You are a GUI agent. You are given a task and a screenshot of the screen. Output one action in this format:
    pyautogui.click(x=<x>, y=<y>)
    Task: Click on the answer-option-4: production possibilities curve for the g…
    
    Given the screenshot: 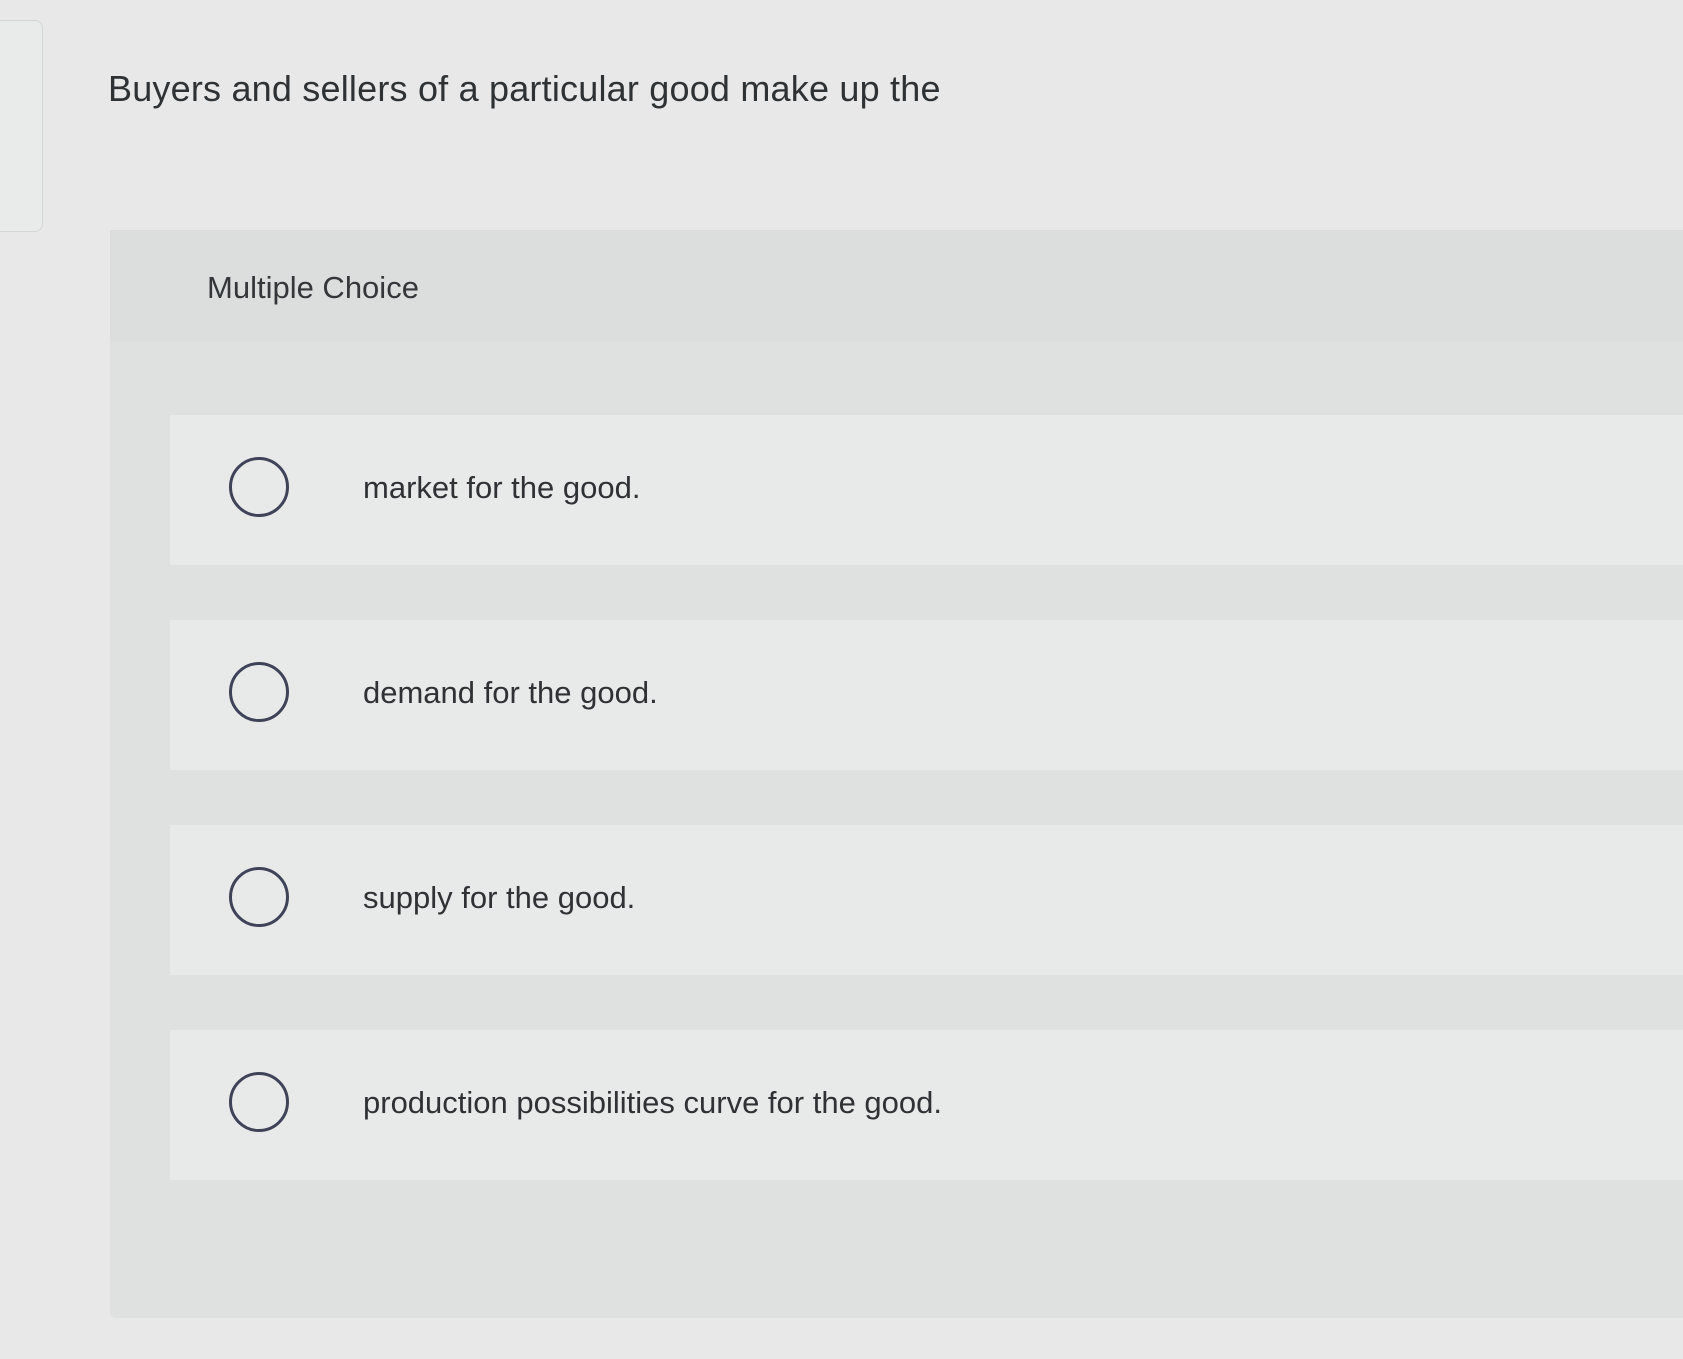 What is the action you would take?
    pyautogui.click(x=926, y=1105)
    